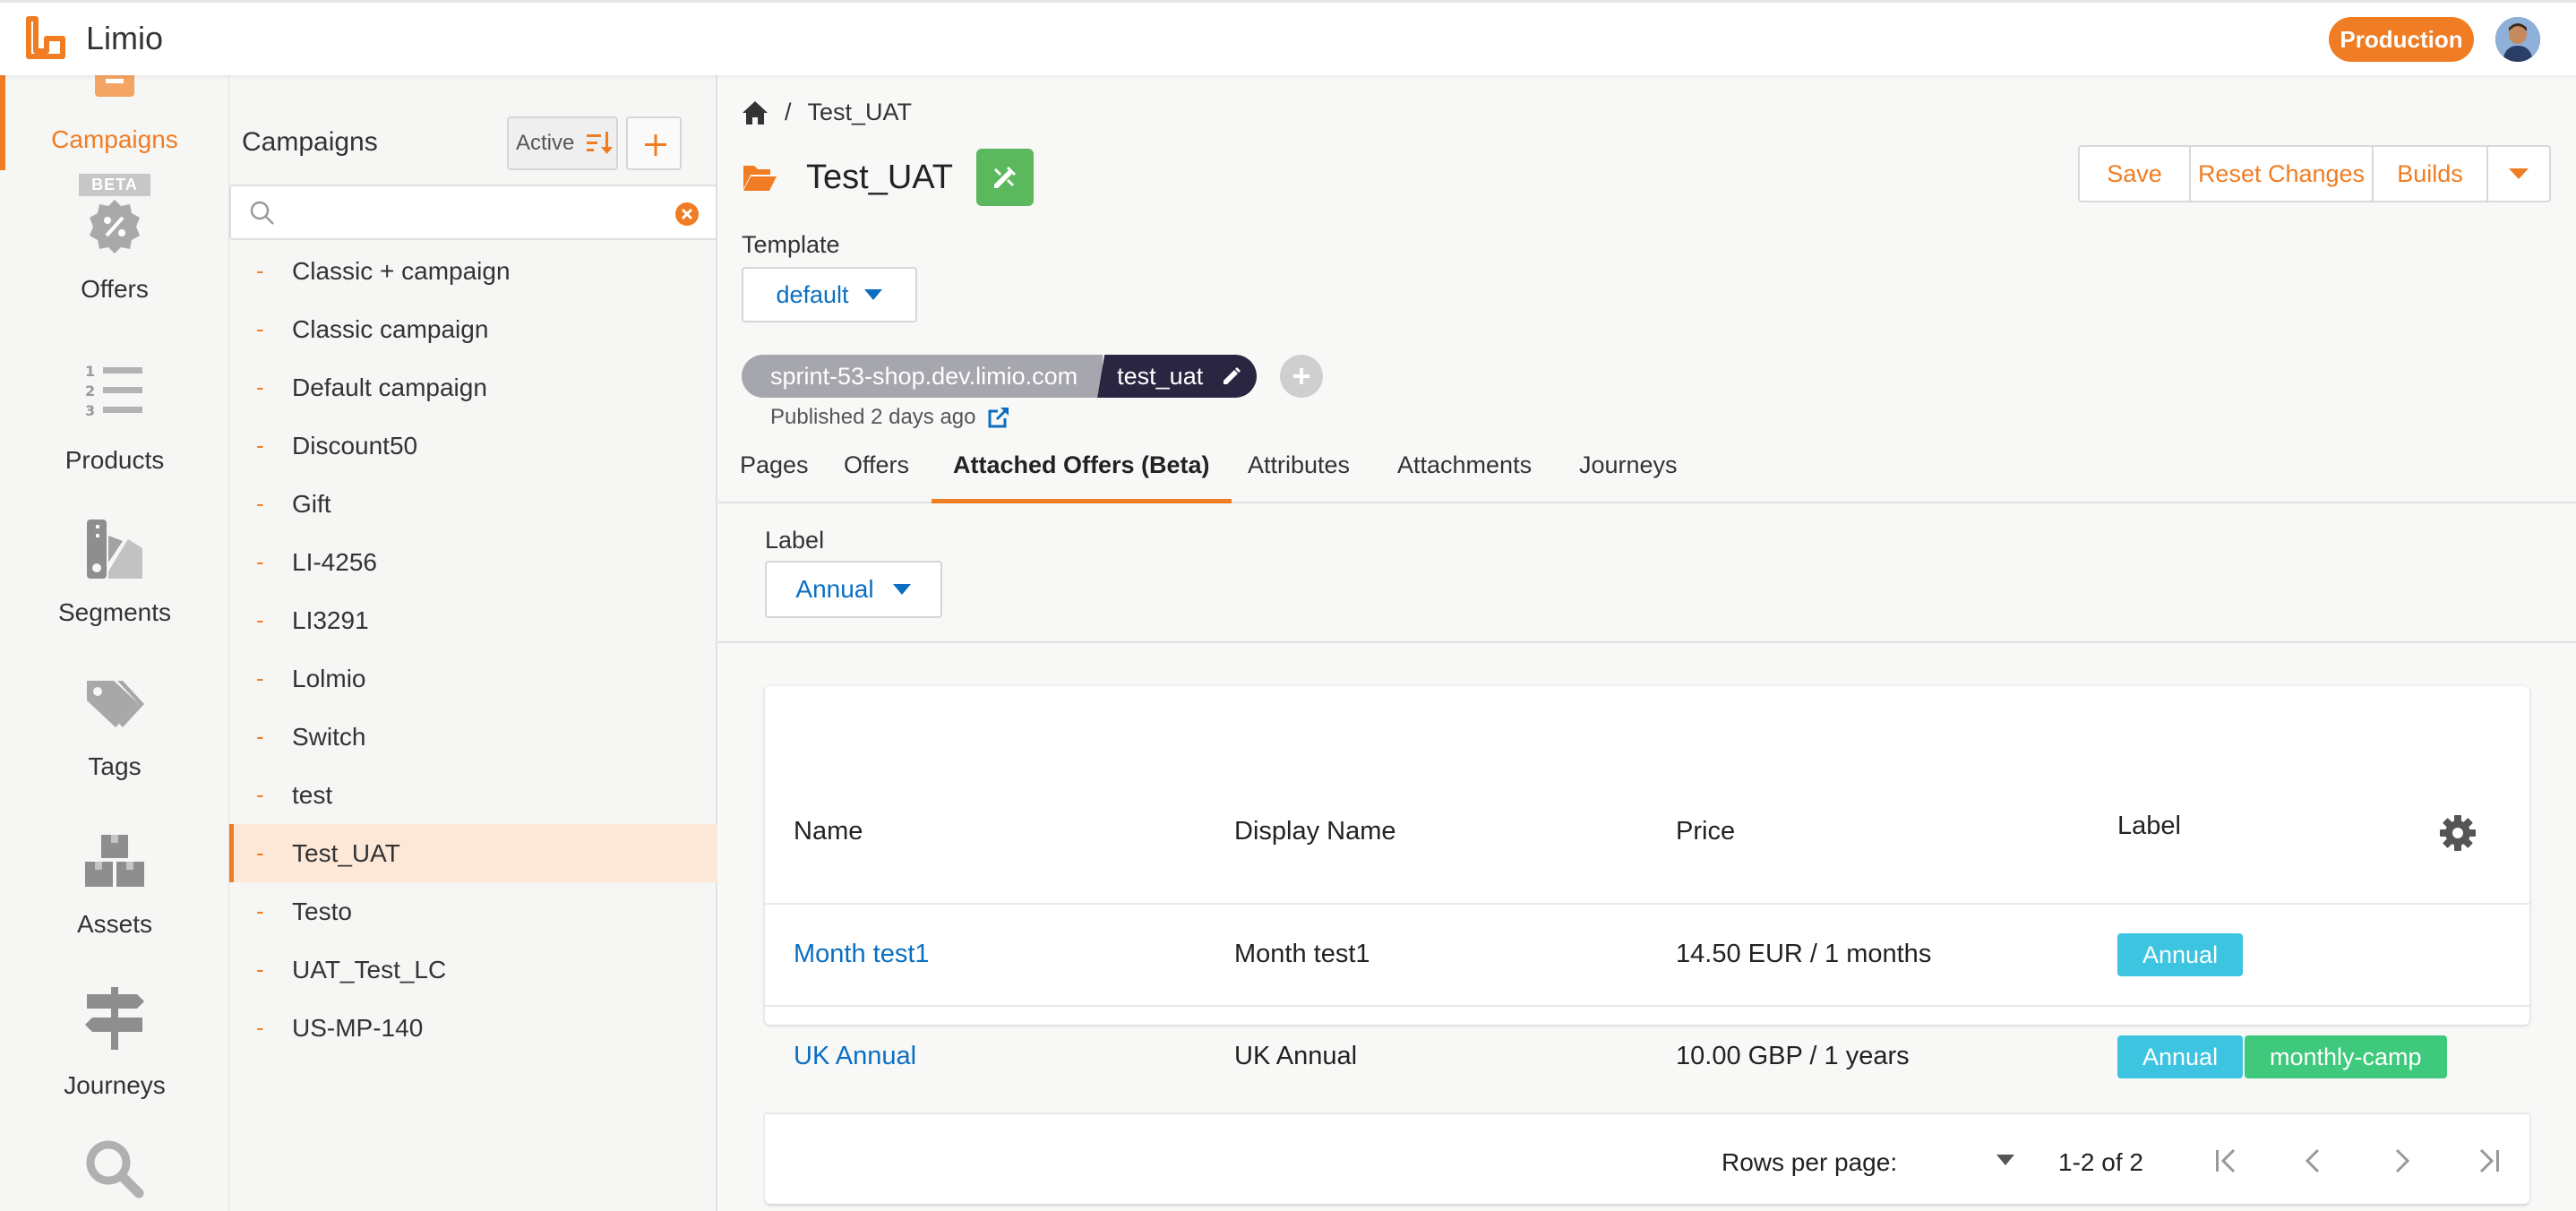 The image size is (2576, 1211). I want to click on published-status: Published 2 days ago, so click(890, 417).